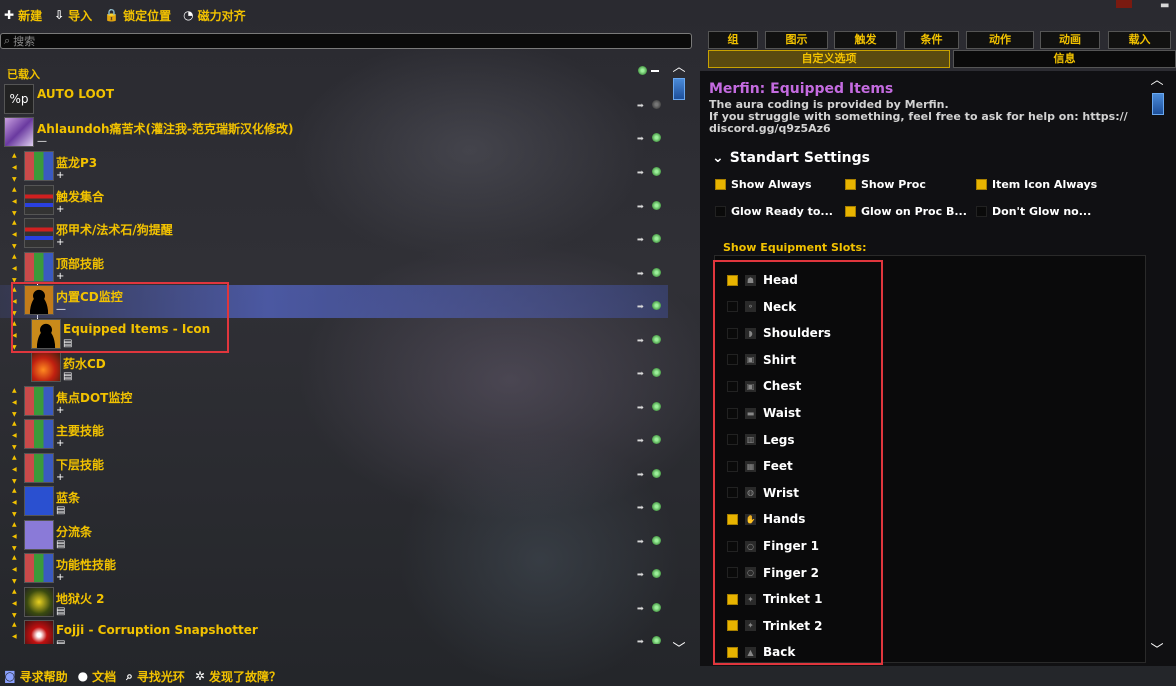 Image resolution: width=1176 pixels, height=686 pixels. Describe the element at coordinates (334, 536) in the screenshot. I see `aura-row-life-tap-bar: ▲ ◀ ▼ 分流条 ▤ ➡` at that location.